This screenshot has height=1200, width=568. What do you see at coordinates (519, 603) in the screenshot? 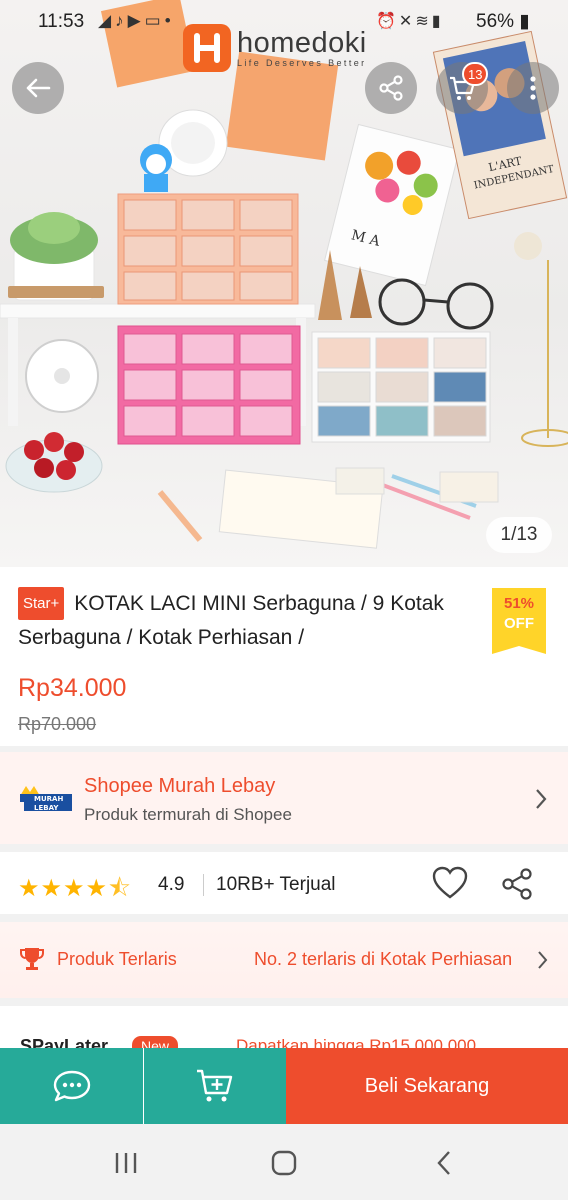
I see `discount-percent: 51%` at bounding box center [519, 603].